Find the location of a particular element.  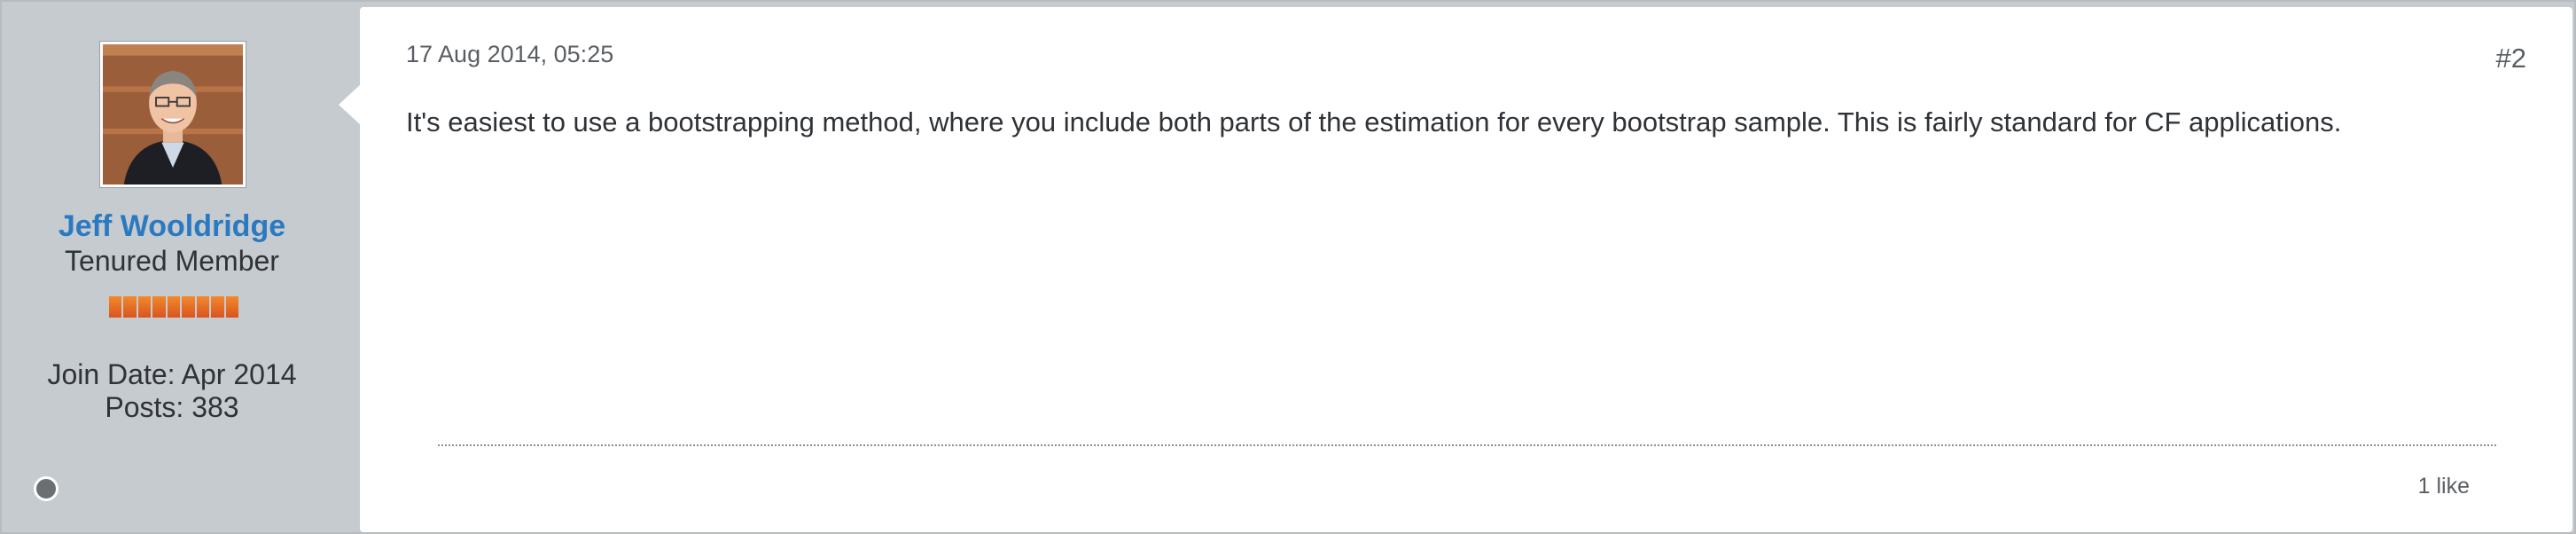

rank-bar is located at coordinates (173, 307).